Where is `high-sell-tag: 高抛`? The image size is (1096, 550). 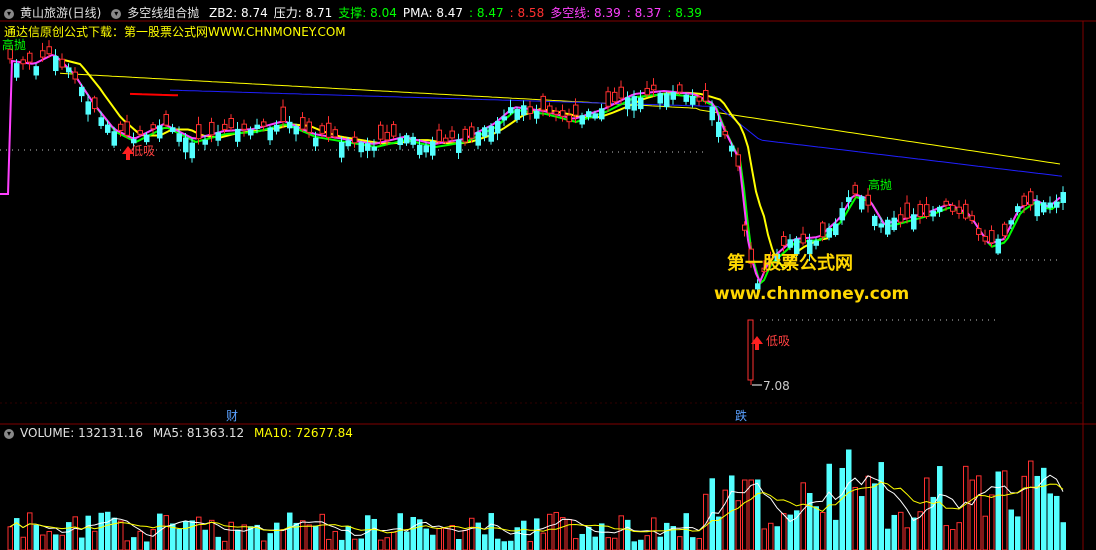 high-sell-tag: 高抛 is located at coordinates (880, 185).